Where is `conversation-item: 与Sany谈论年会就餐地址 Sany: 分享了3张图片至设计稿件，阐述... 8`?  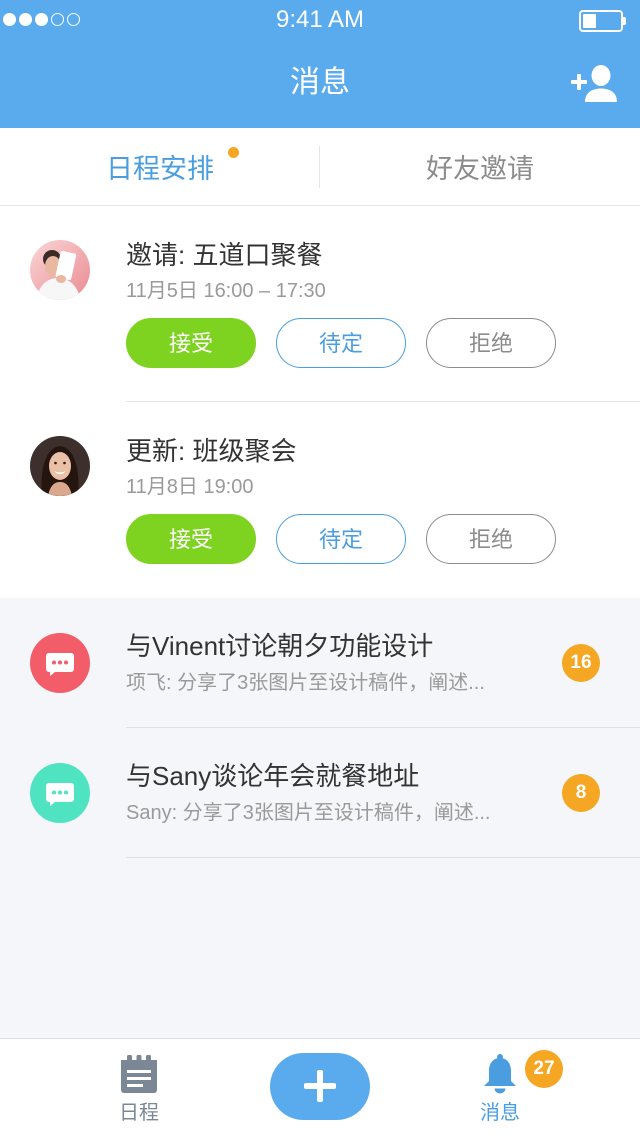
conversation-item: 与Sany谈论年会就餐地址 Sany: 分享了3张图片至设计稿件，阐述... 8 is located at coordinates (320, 793).